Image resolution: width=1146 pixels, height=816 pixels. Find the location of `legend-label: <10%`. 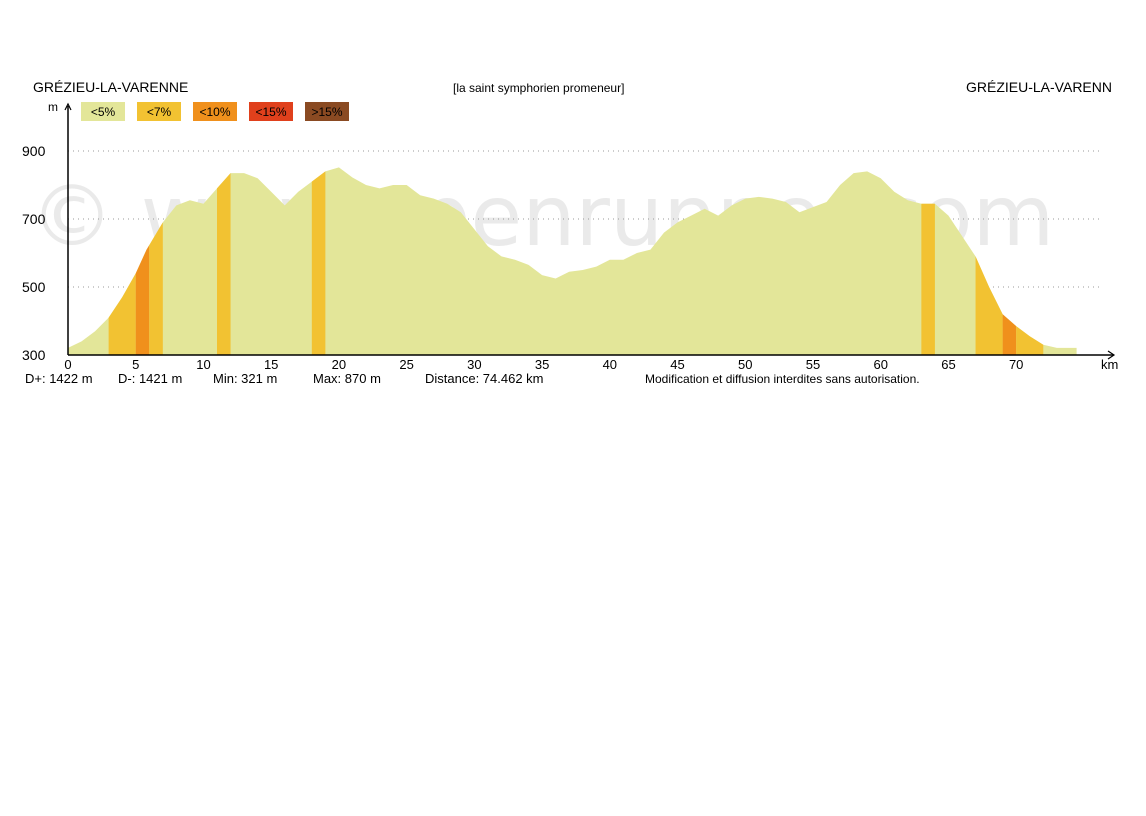

legend-label: <10% is located at coordinates (214, 112).